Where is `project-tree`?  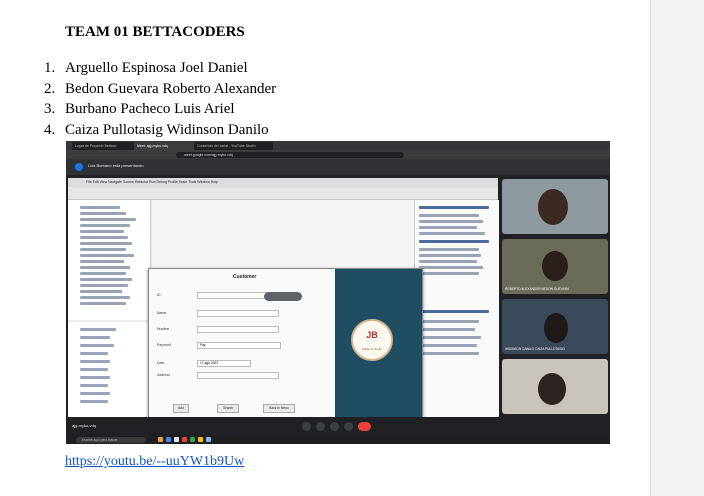
project-tree is located at coordinates (109, 260).